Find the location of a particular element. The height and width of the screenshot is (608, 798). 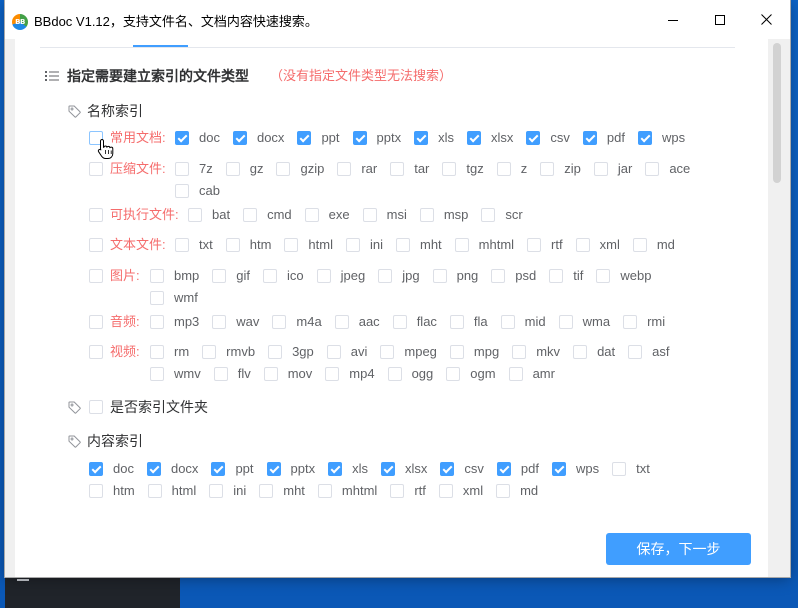

content-index-checkbox-doc: doc is located at coordinates (111, 469).